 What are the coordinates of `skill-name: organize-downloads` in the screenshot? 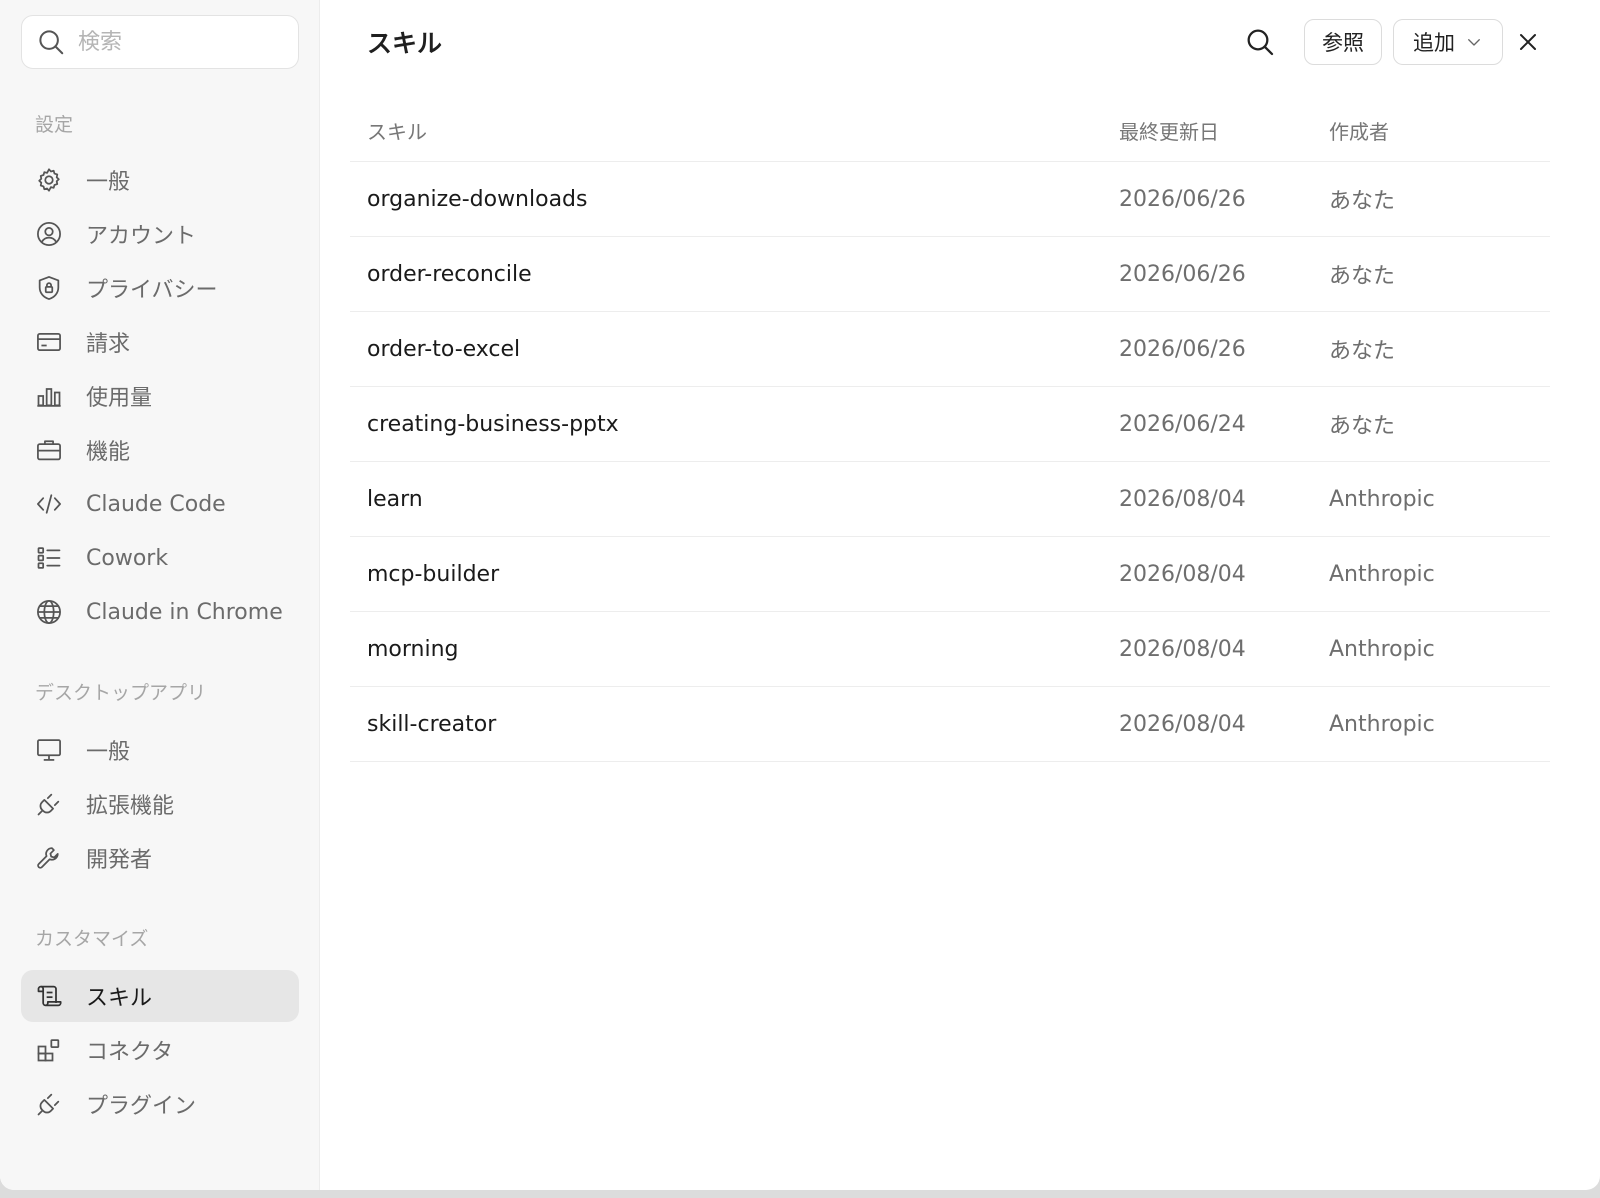 It's located at (477, 199).